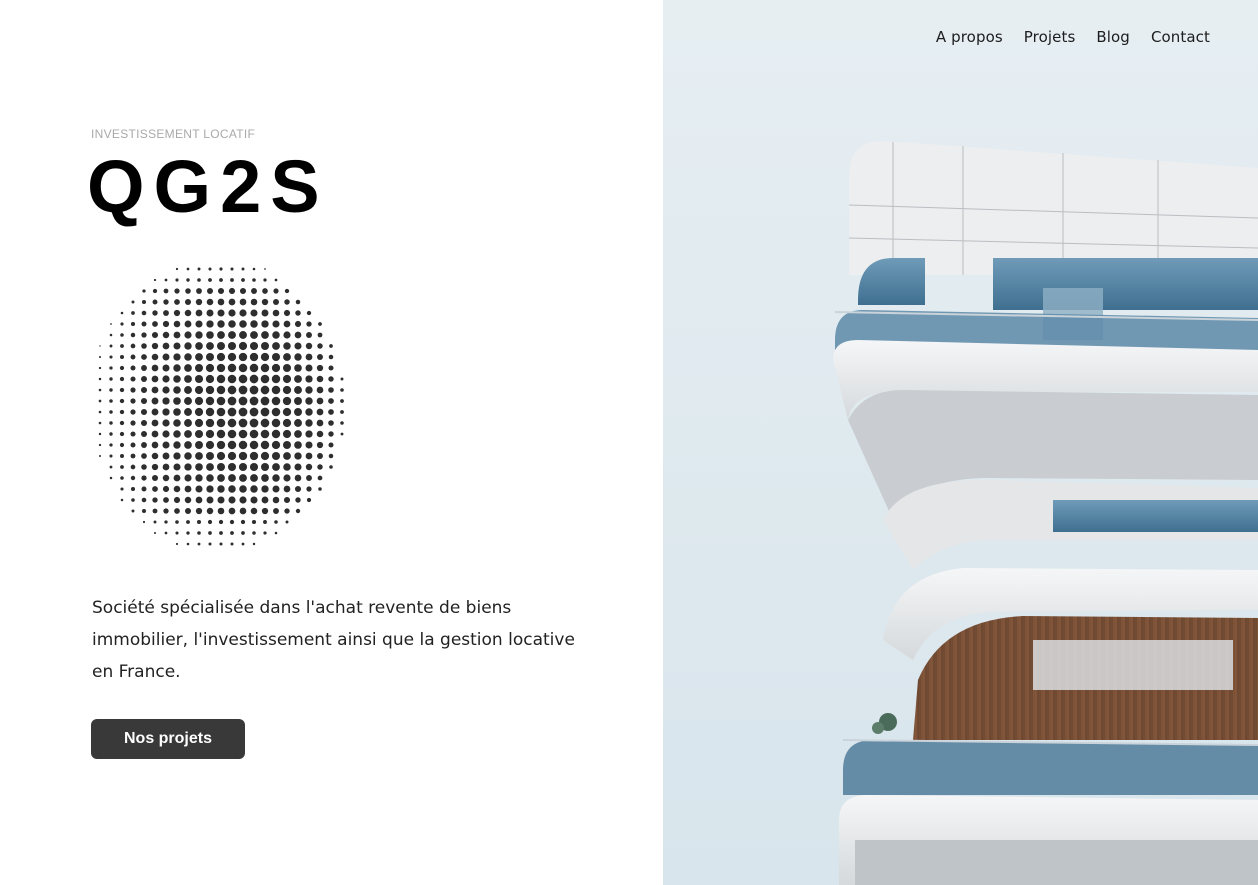 This screenshot has width=1258, height=885. What do you see at coordinates (1050, 37) in the screenshot?
I see `nav-link-projets: Projets` at bounding box center [1050, 37].